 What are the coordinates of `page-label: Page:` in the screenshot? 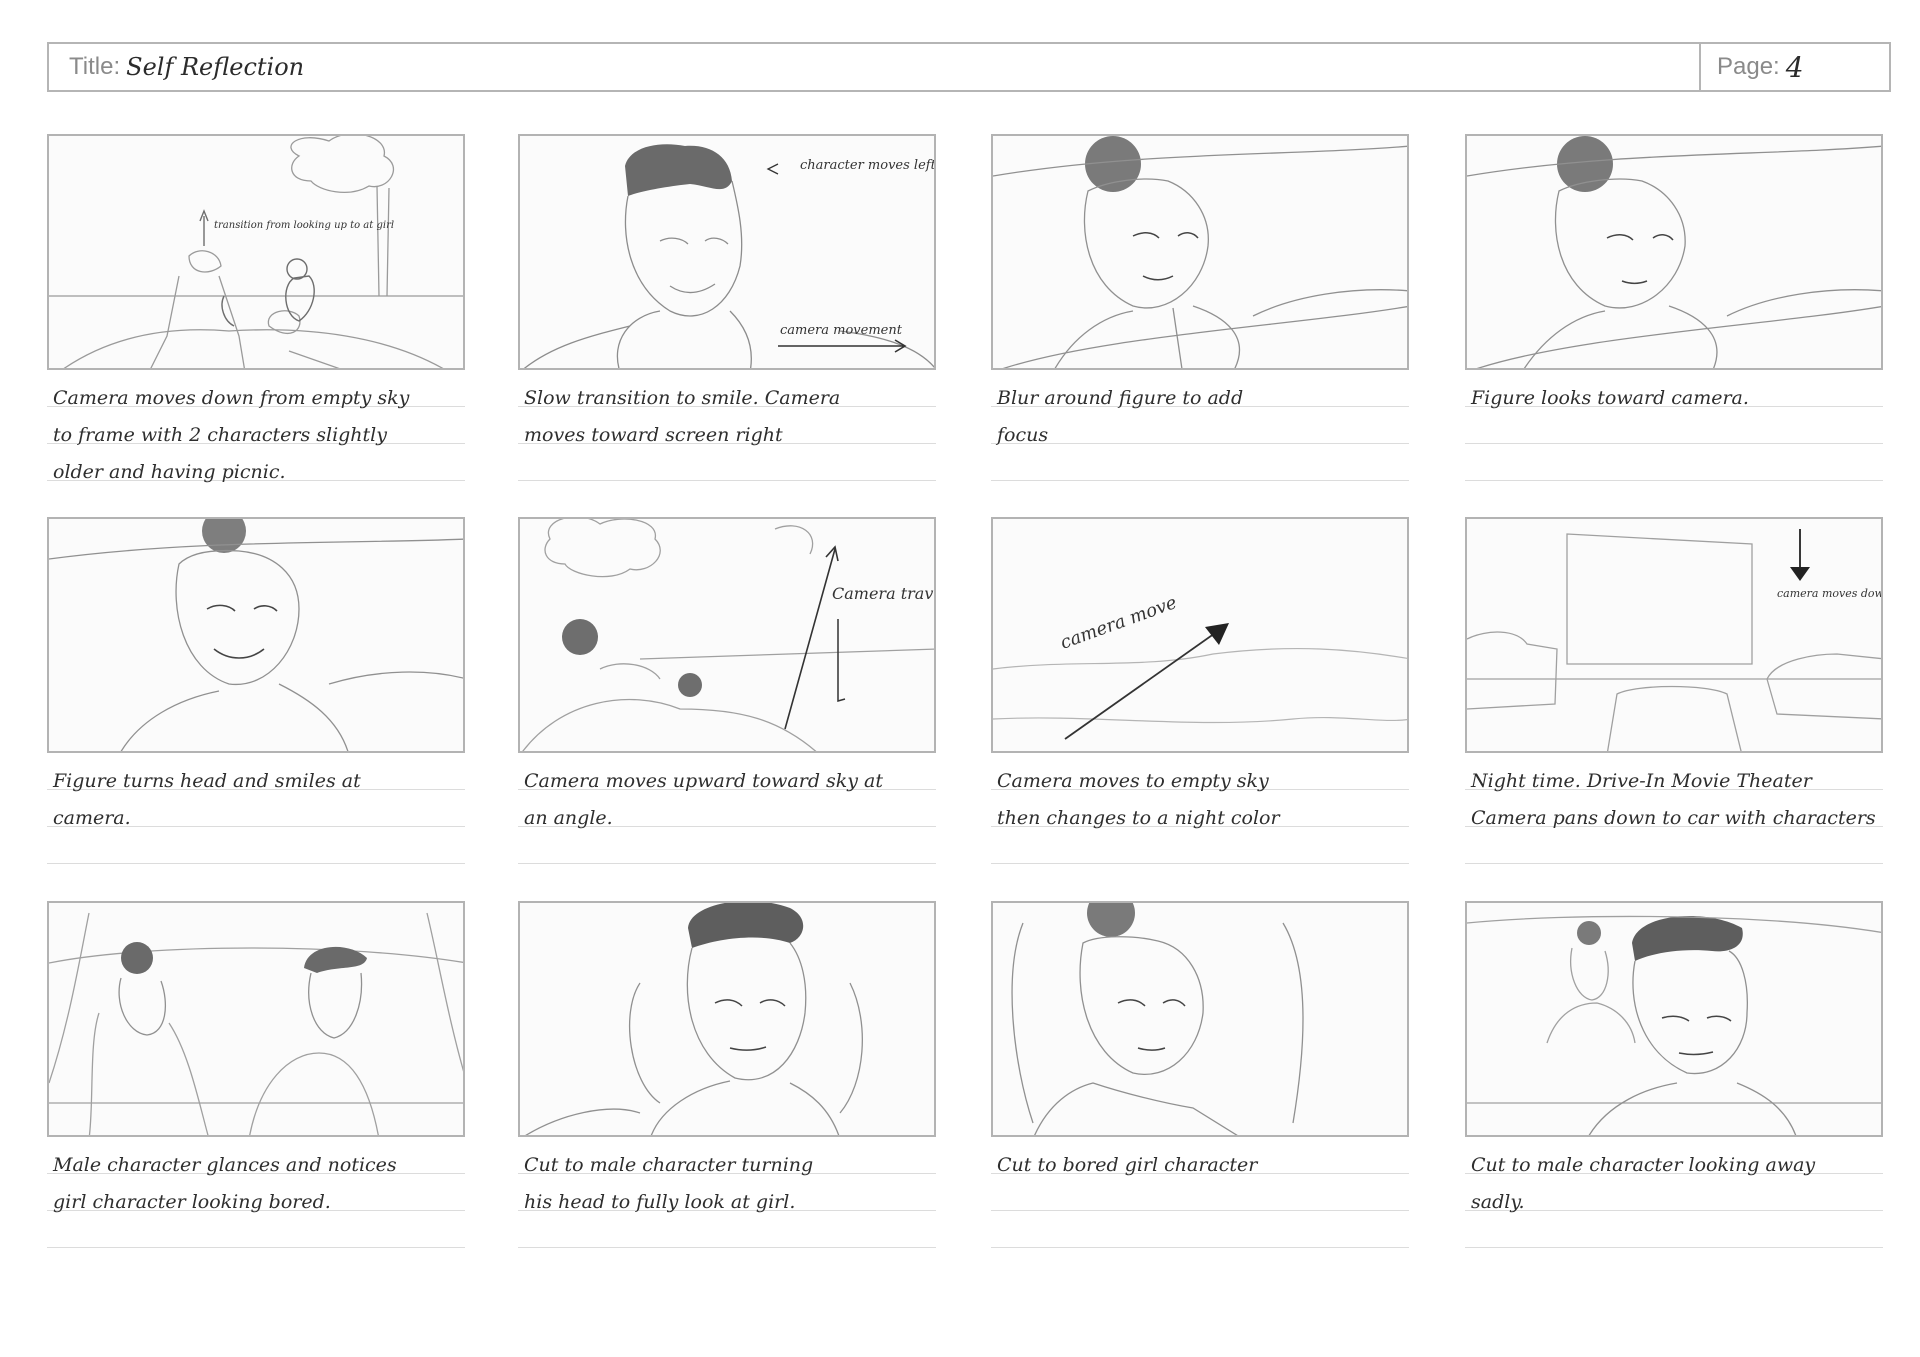 It's located at (1748, 66).